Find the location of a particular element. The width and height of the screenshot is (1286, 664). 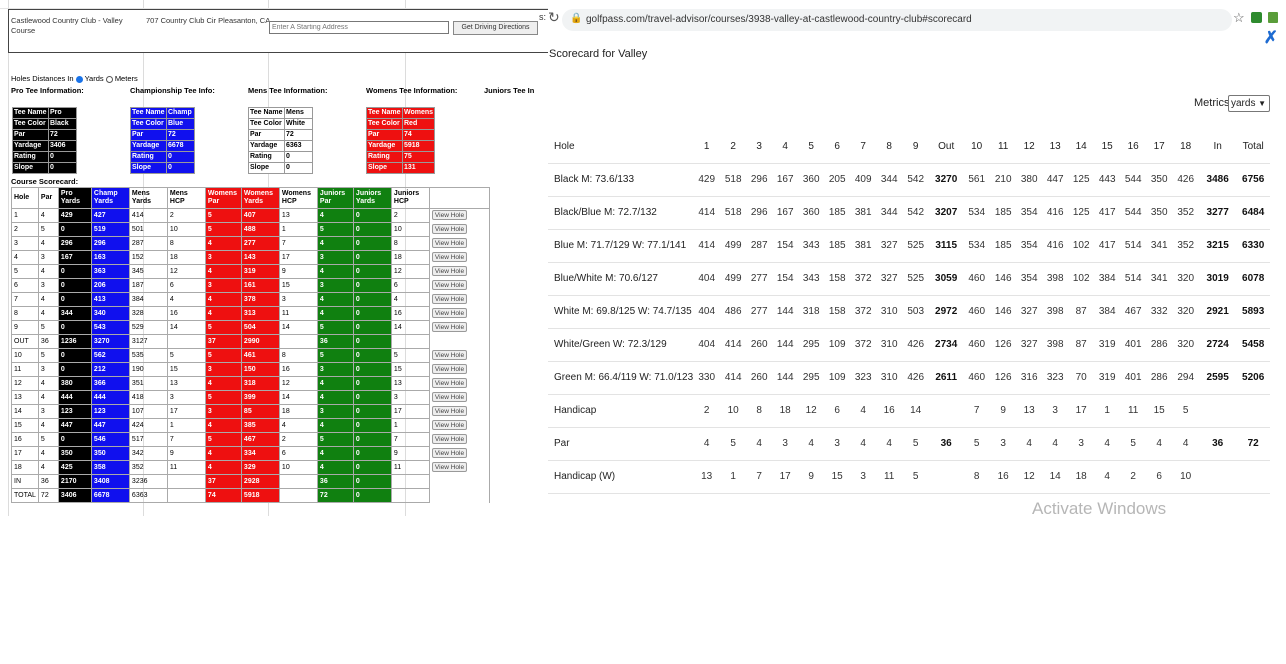

scorecard-header-cell: Par is located at coordinates (48, 198).